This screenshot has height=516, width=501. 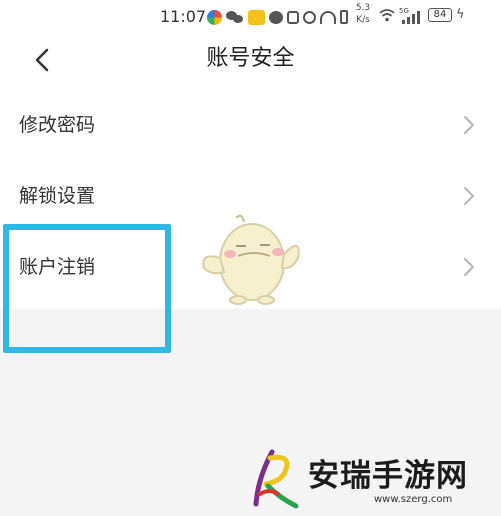 I want to click on headphones-icon, so click(x=328, y=17).